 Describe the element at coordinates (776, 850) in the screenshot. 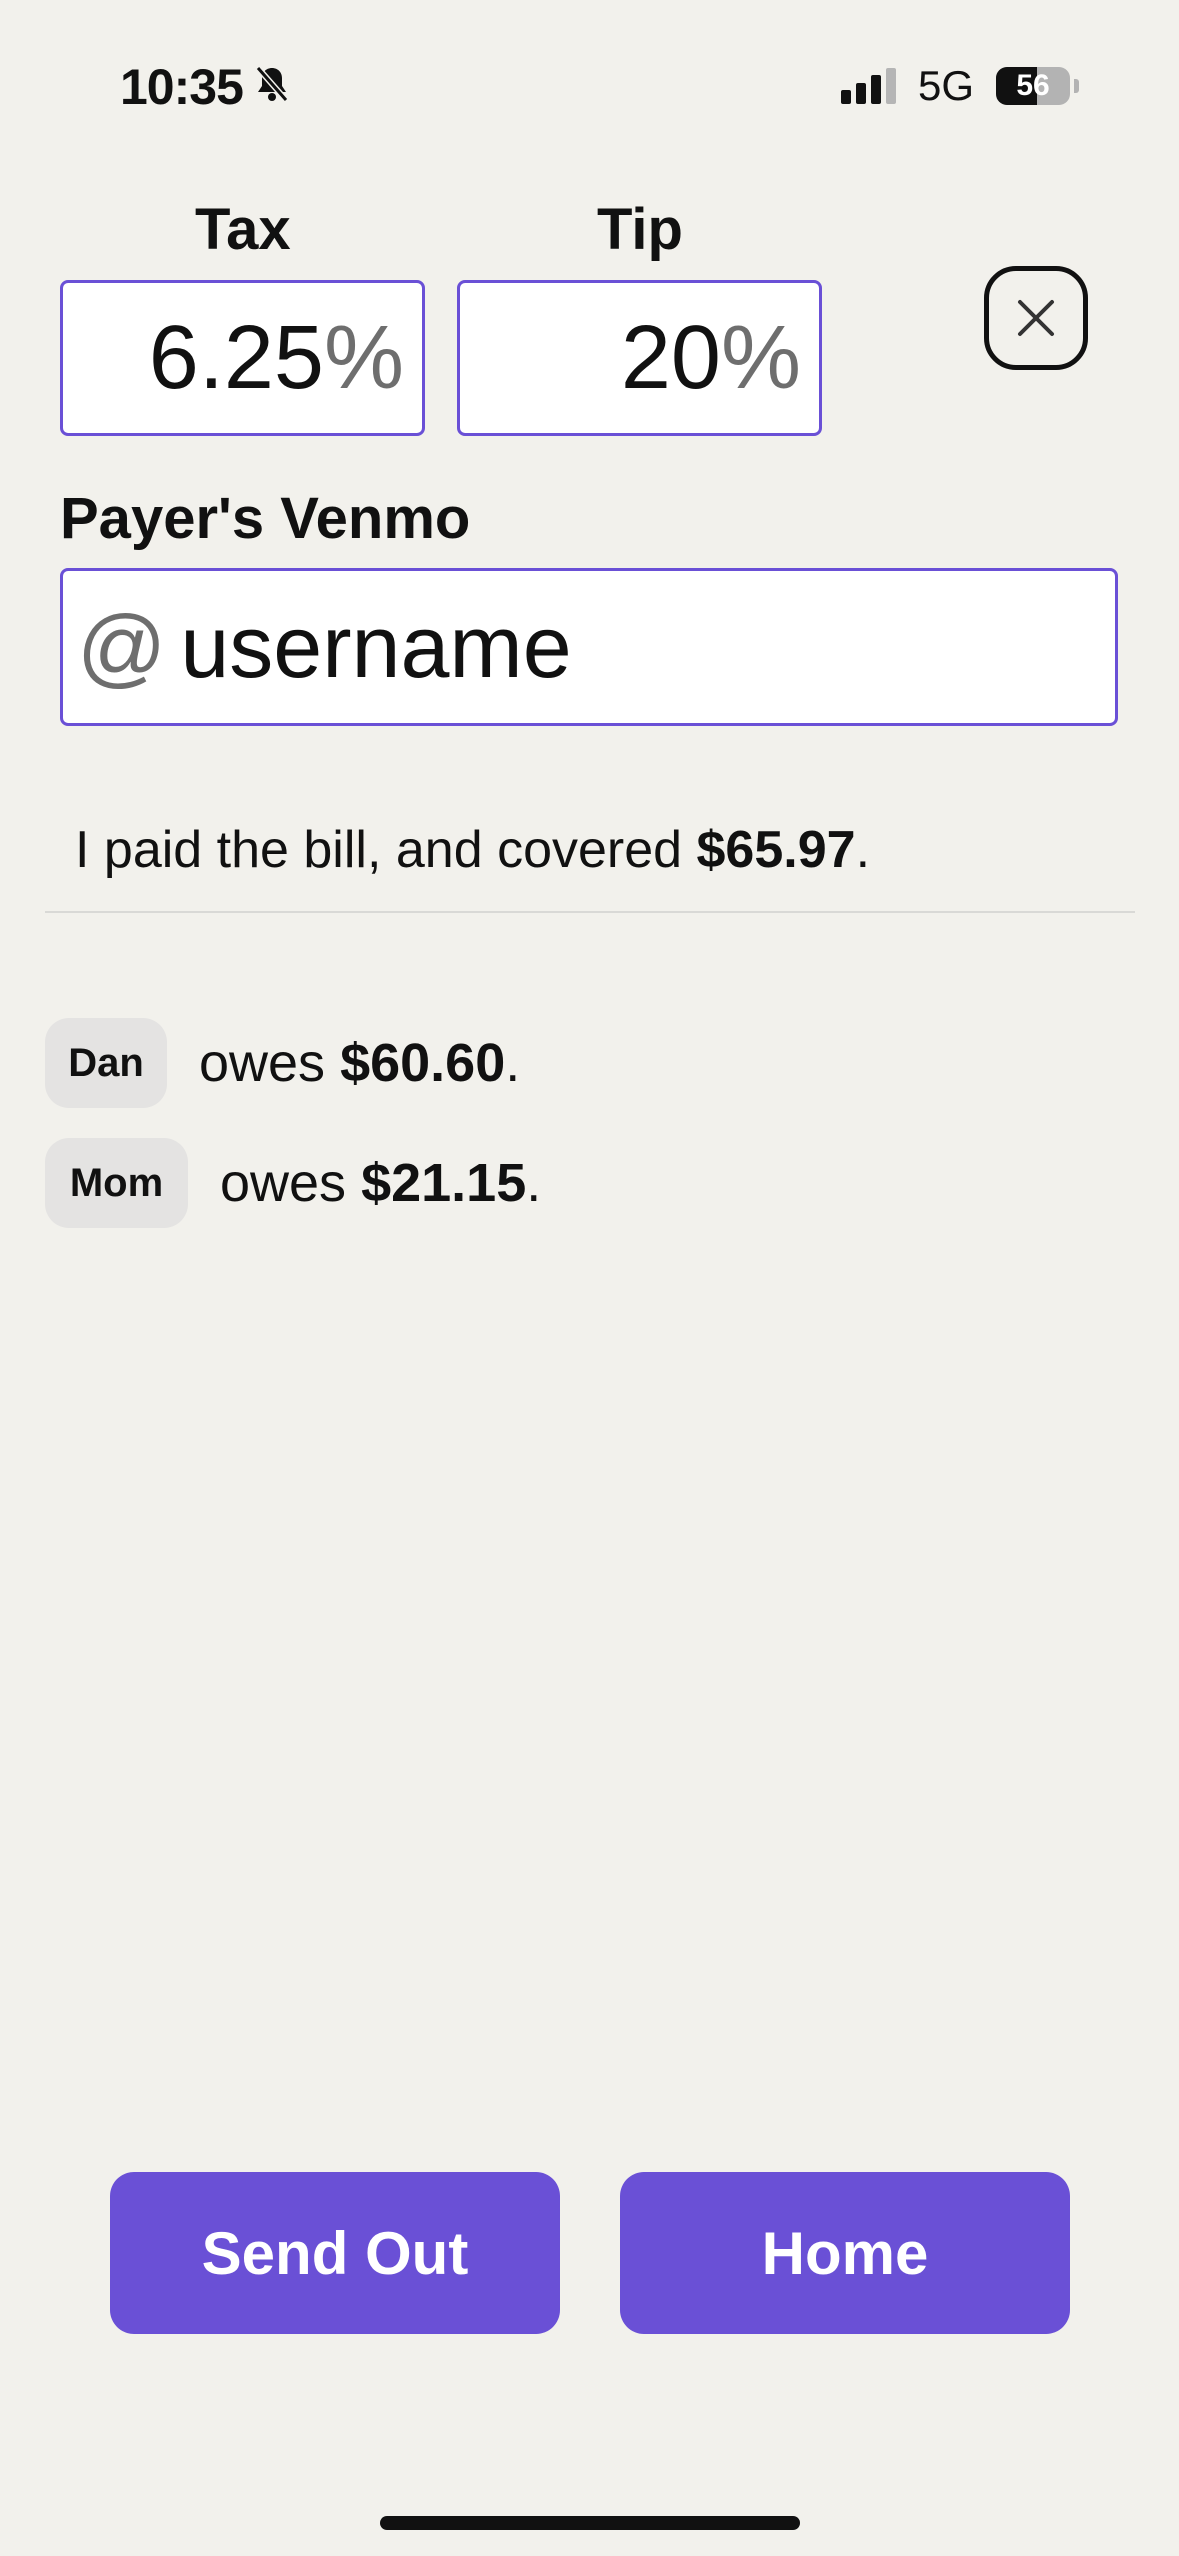

I see `payer-amount: $65.97` at that location.